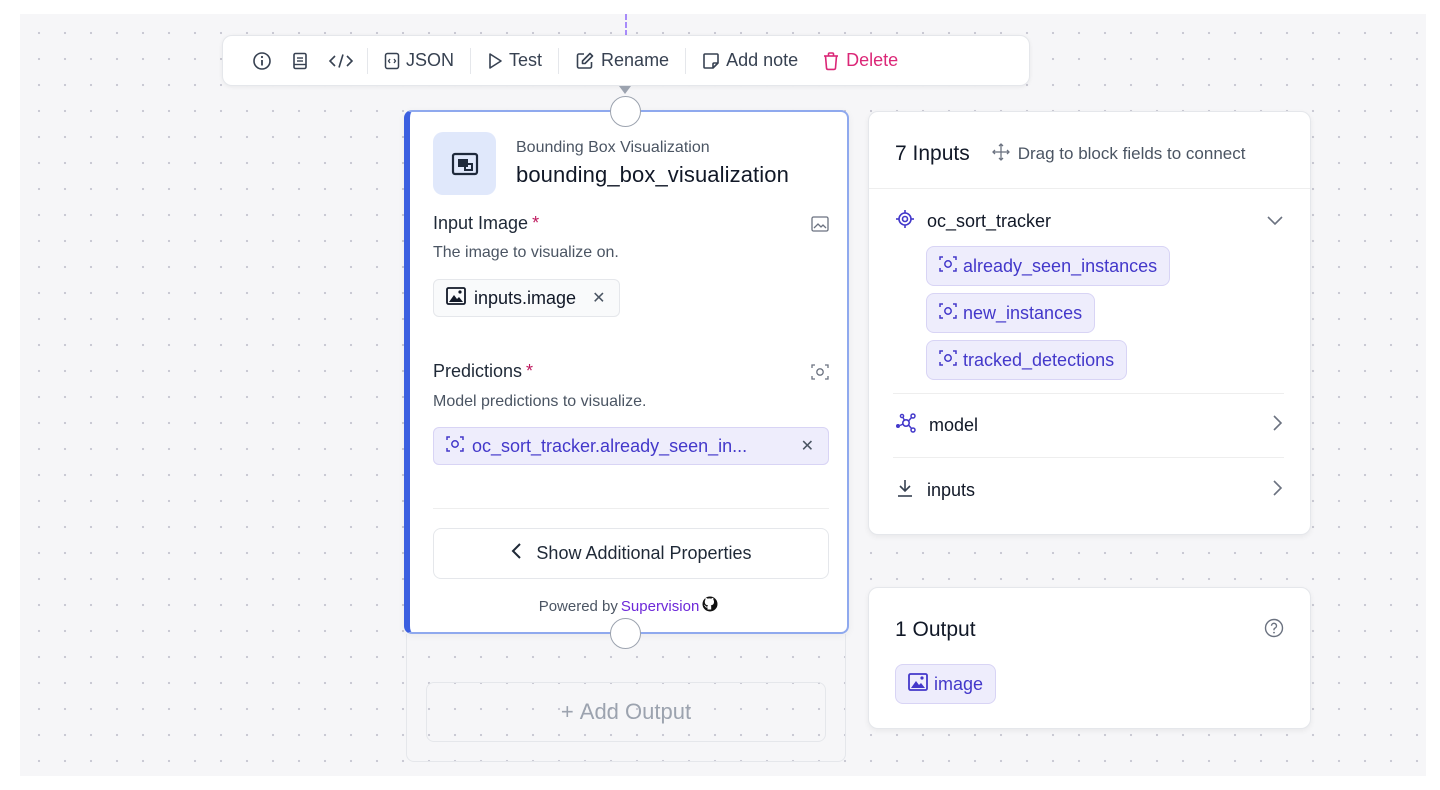  I want to click on document-icon, so click(300, 61).